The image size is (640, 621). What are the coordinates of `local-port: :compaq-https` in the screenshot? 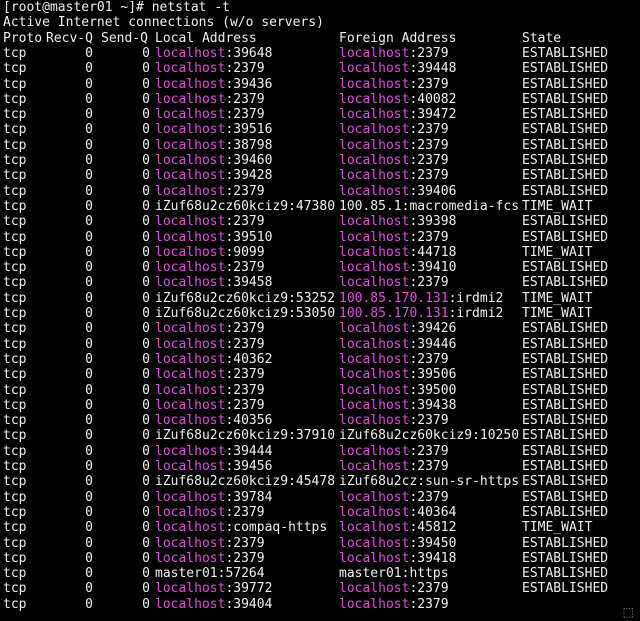 It's located at (276, 528).